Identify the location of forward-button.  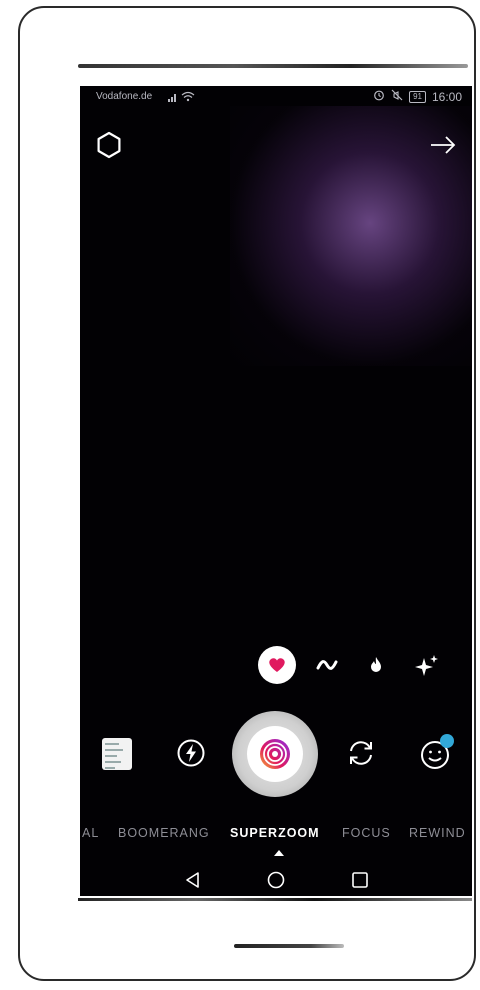
(443, 145).